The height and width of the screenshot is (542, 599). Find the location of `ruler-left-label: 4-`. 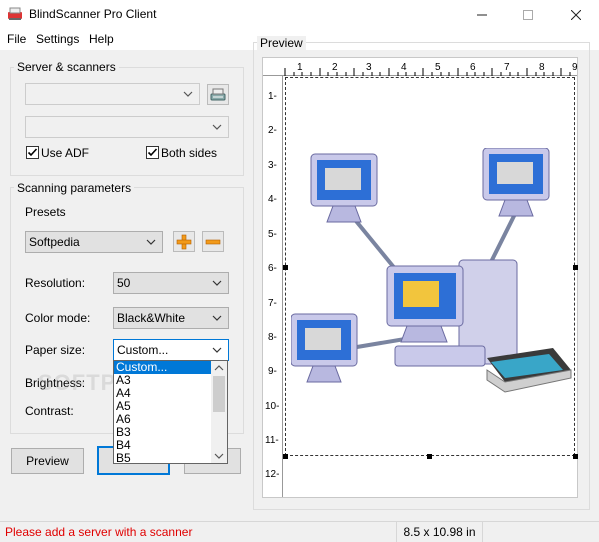

ruler-left-label: 4- is located at coordinates (272, 199).